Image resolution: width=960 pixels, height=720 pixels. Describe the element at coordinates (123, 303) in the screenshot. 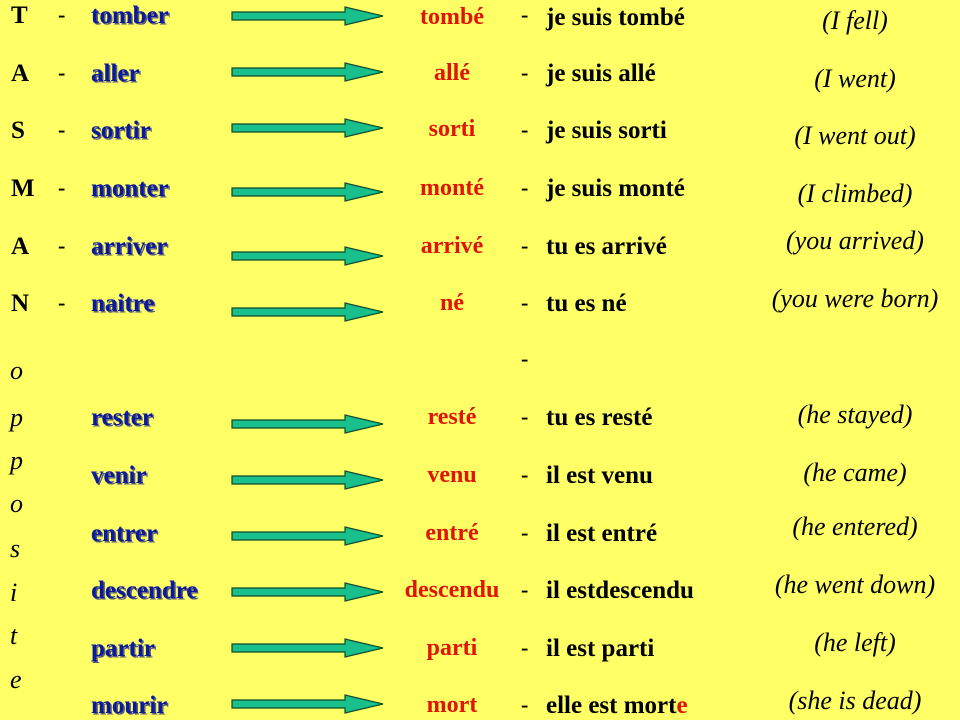

I see `infinitive-verb: naitre` at that location.